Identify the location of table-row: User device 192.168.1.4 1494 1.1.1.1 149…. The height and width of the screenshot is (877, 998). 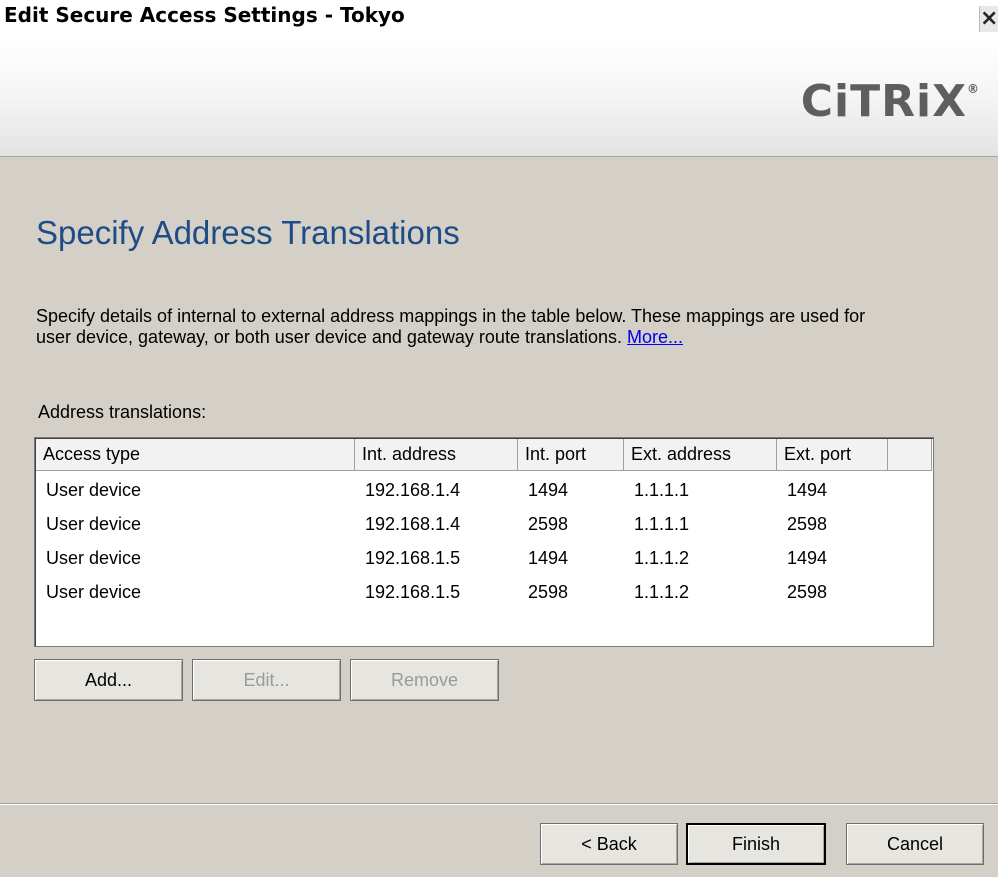
(484, 490).